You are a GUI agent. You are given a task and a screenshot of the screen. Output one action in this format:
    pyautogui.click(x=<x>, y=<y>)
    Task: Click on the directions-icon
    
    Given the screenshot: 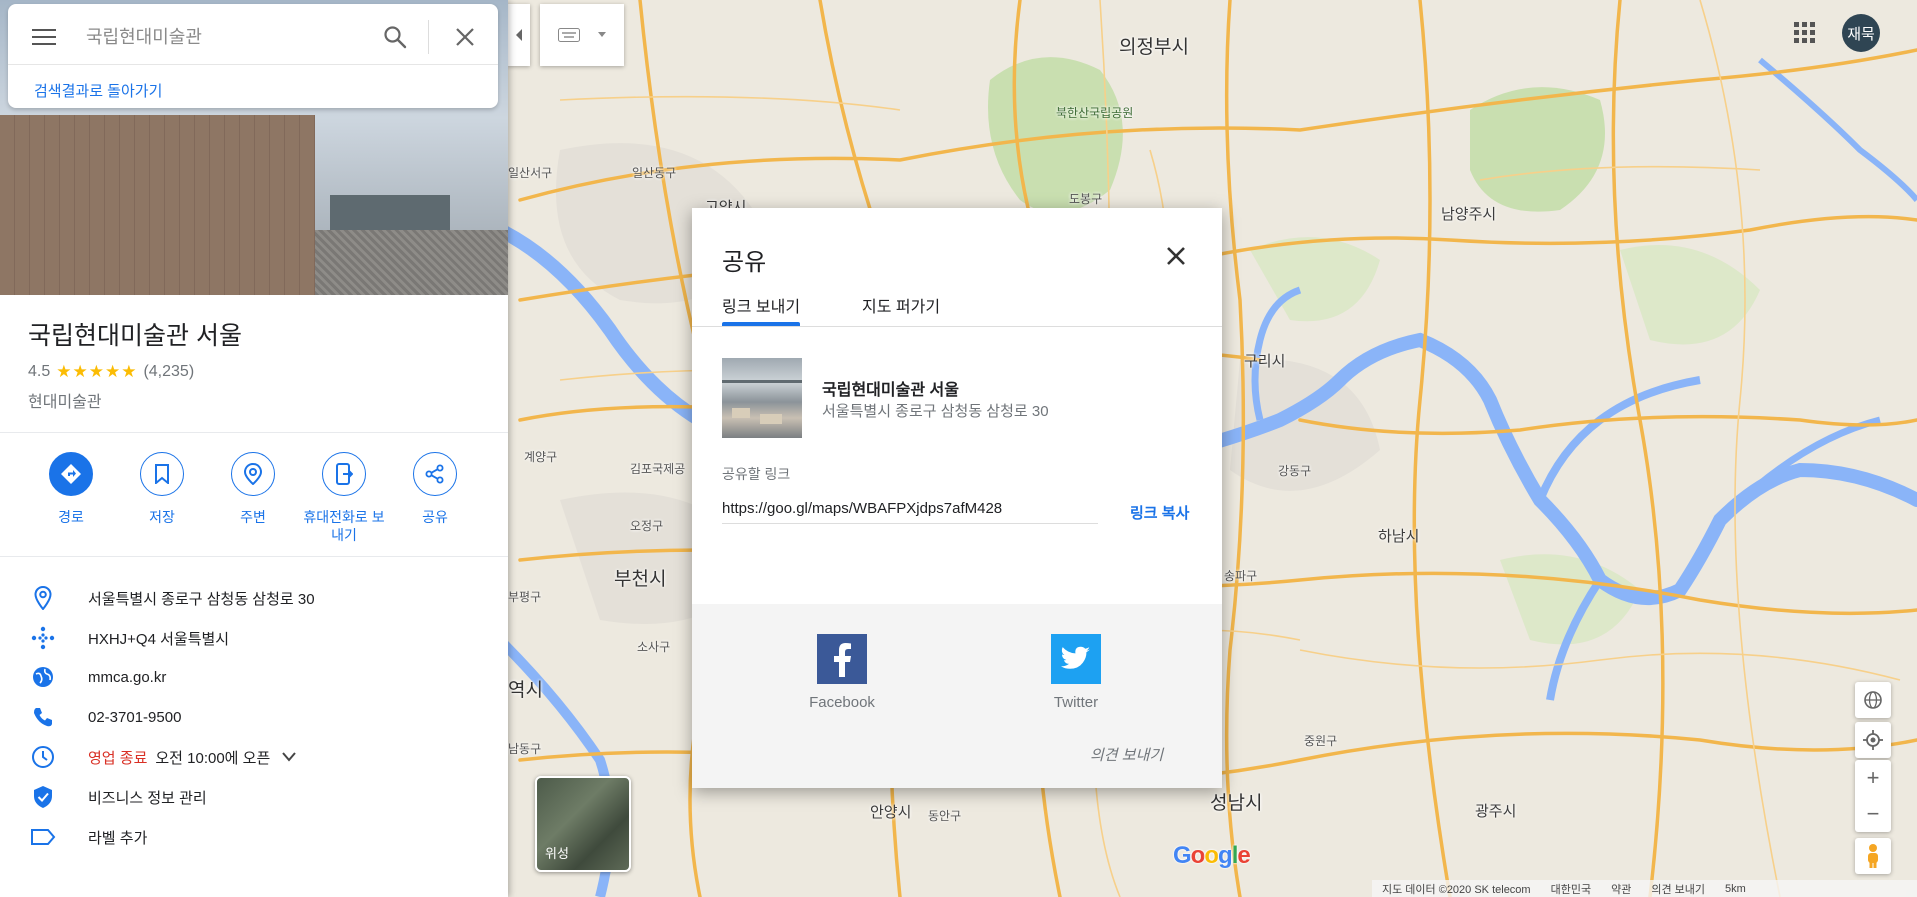 What is the action you would take?
    pyautogui.click(x=71, y=474)
    